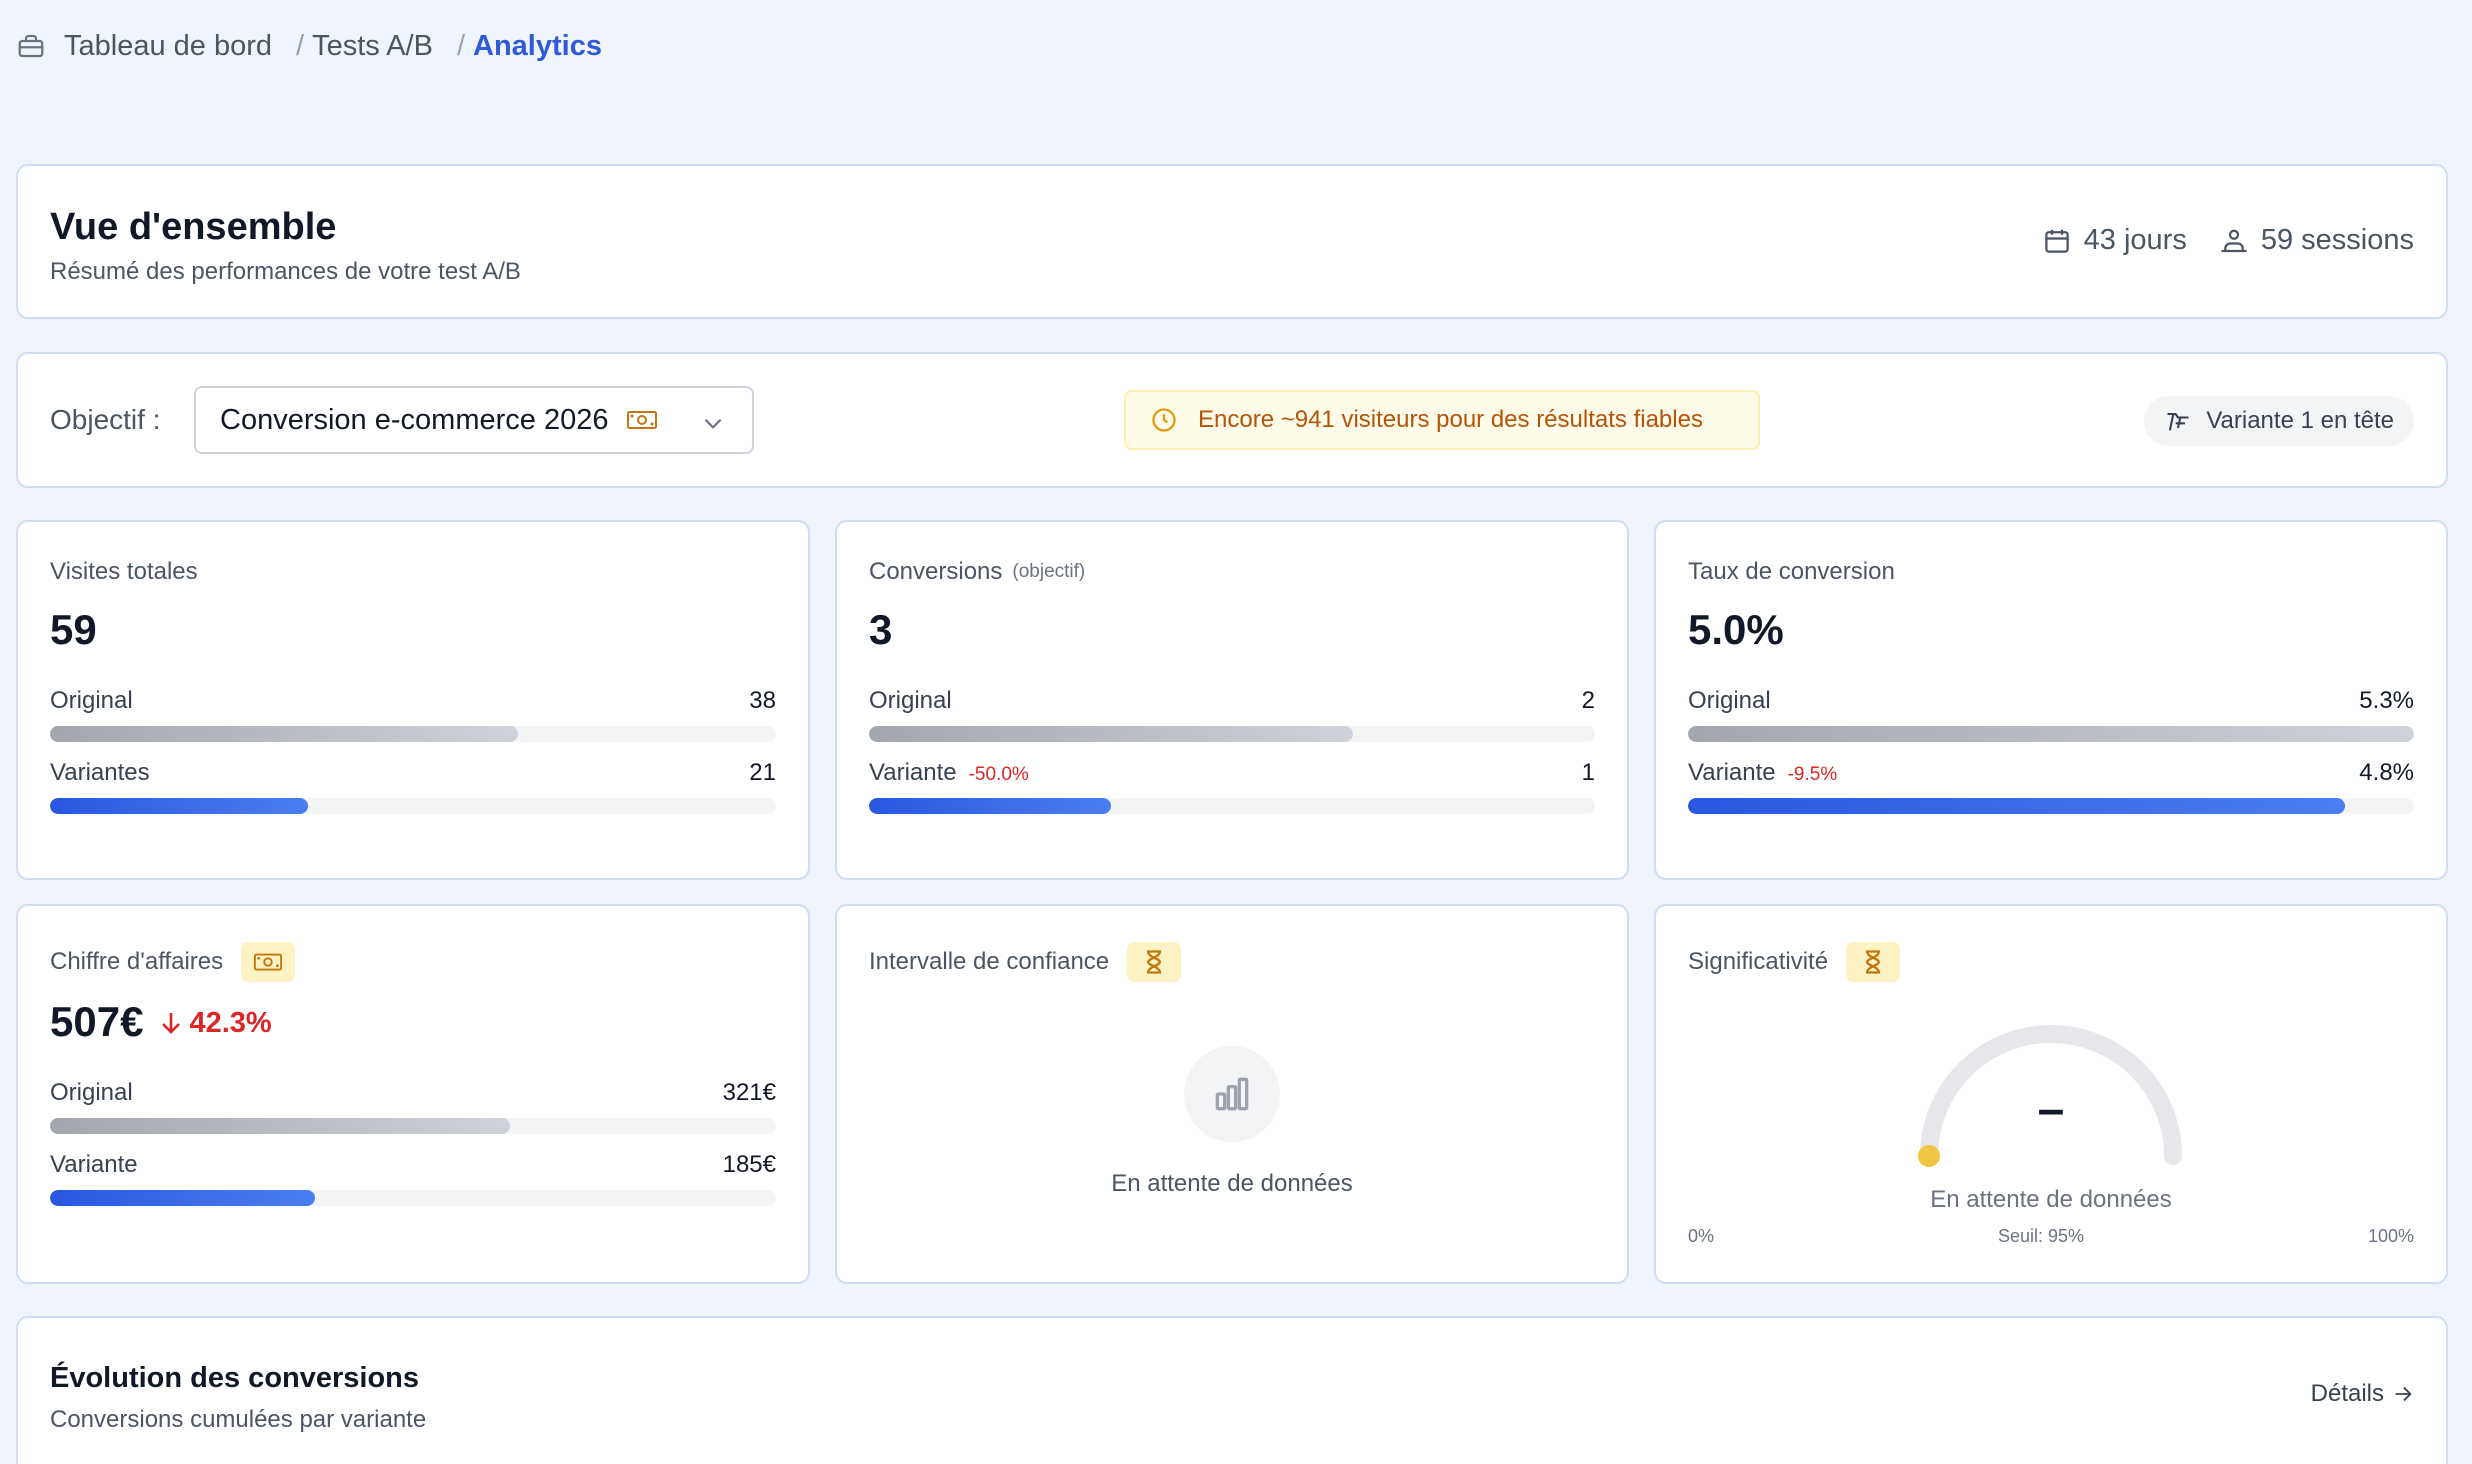 This screenshot has height=1464, width=2472. What do you see at coordinates (762, 772) in the screenshot?
I see `row-value: 21` at bounding box center [762, 772].